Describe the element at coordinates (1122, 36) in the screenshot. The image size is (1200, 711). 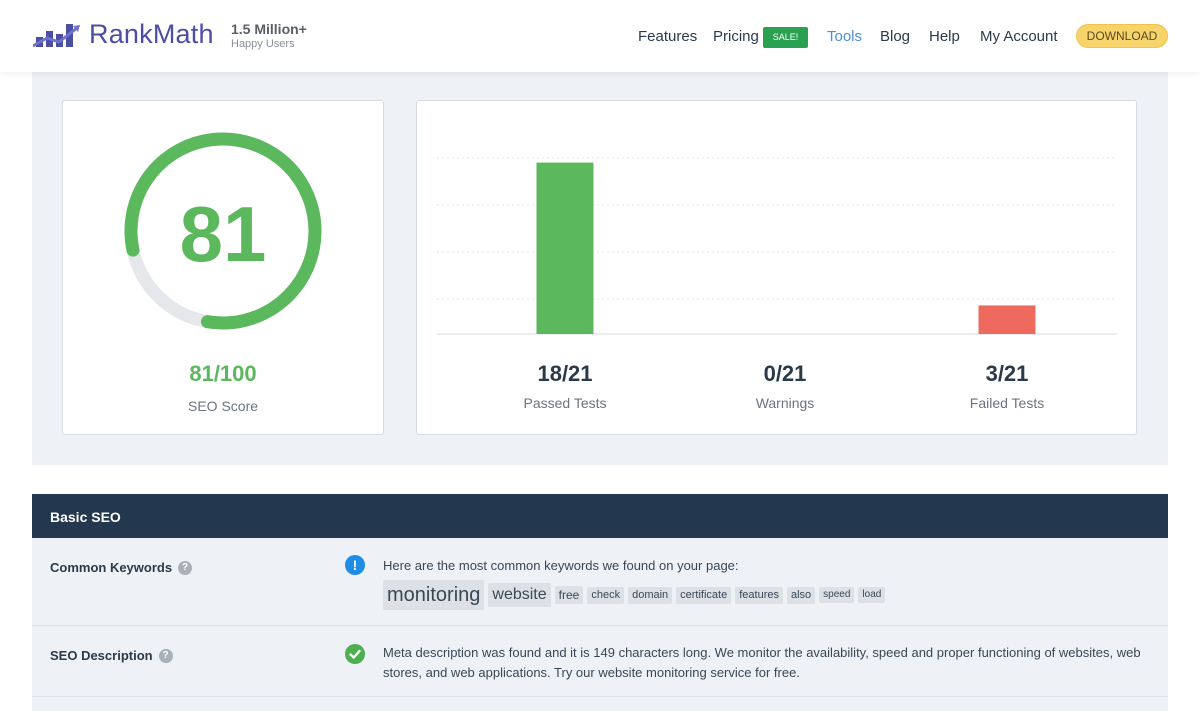
I see `download-button: DOWNLOAD` at that location.